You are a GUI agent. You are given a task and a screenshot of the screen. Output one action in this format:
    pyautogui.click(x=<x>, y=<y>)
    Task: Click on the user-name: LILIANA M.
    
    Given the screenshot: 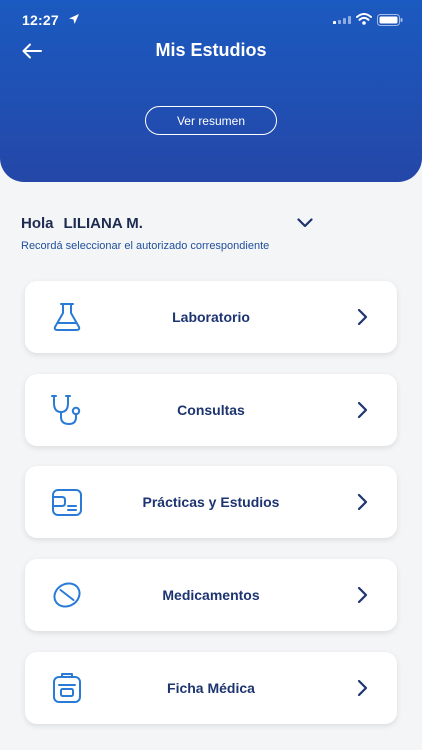 What is the action you would take?
    pyautogui.click(x=103, y=223)
    